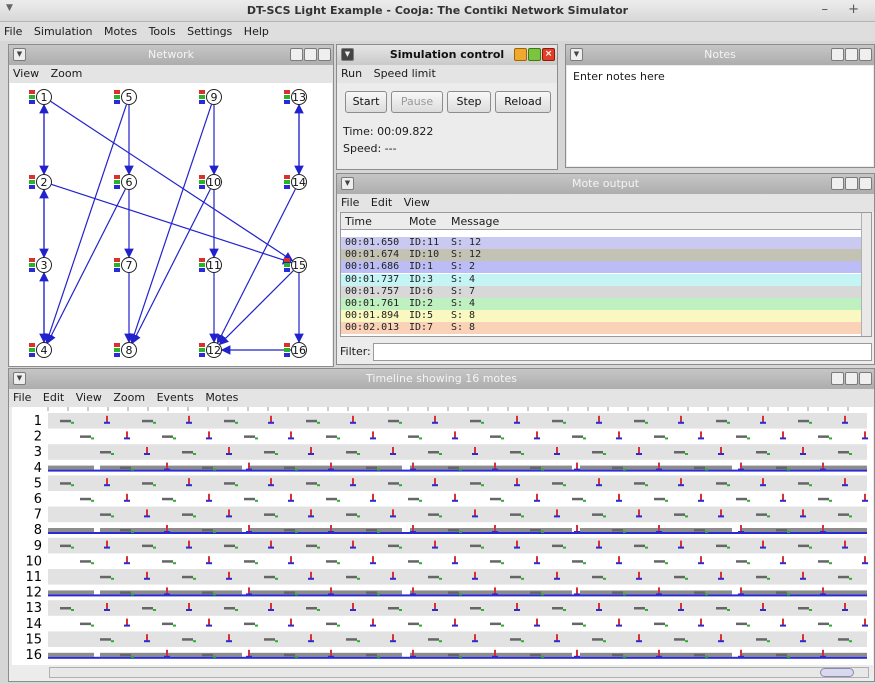 Image resolution: width=875 pixels, height=684 pixels. I want to click on timeline-menu-zoom: Zoom, so click(129, 396).